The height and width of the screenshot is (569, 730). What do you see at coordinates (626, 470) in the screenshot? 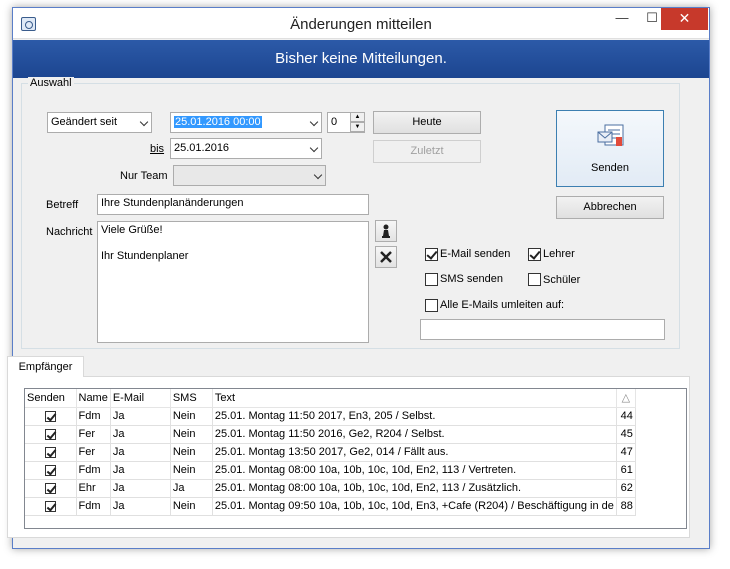
I see `row-nr: 61` at bounding box center [626, 470].